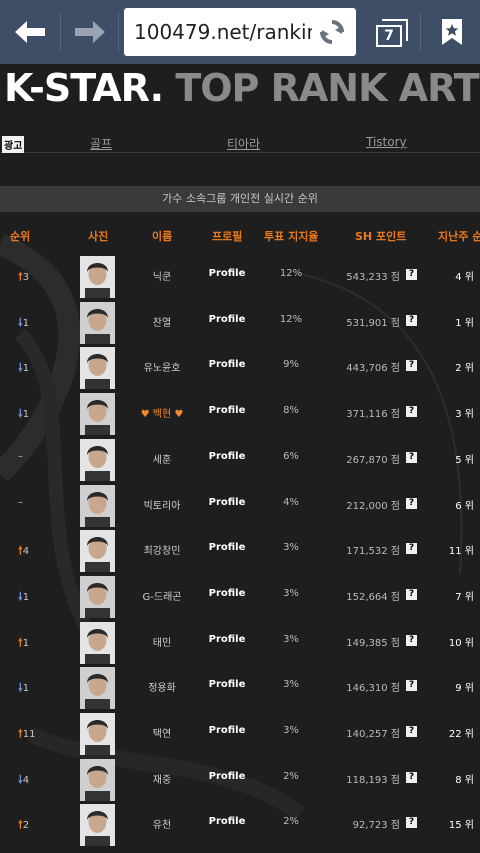  I want to click on sh-points: 531,901 점, so click(373, 323).